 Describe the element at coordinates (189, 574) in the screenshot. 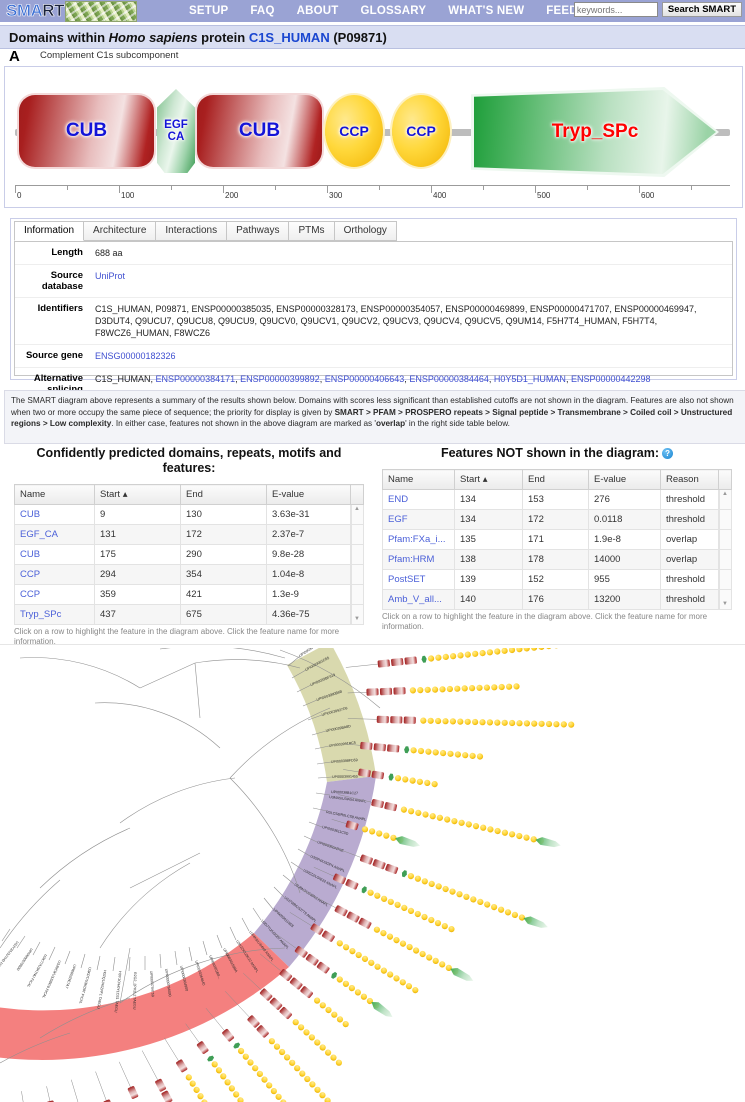

I see `table-row: CCP 294 354 1.04e-8` at that location.